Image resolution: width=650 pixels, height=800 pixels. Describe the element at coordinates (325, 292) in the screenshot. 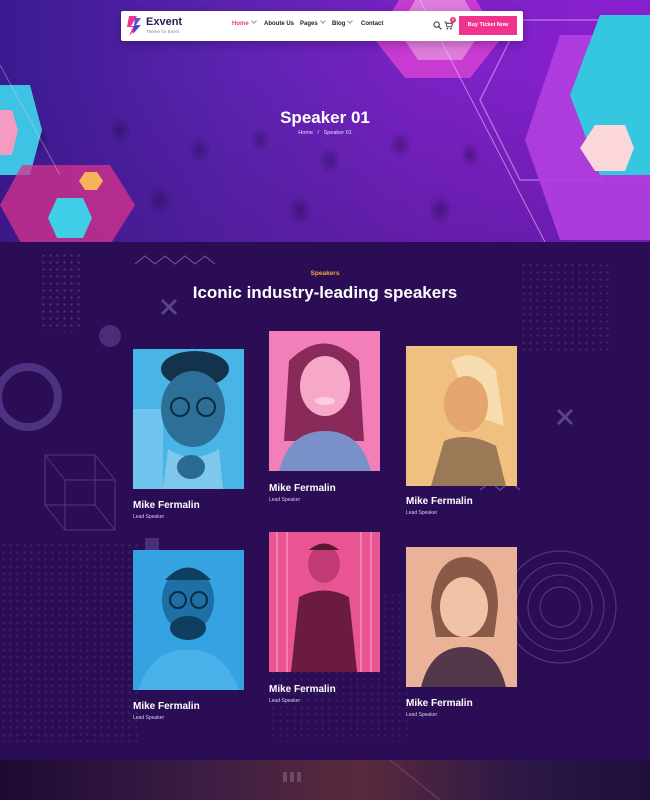

I see `section-heading: Iconic industry-leading speakers` at that location.